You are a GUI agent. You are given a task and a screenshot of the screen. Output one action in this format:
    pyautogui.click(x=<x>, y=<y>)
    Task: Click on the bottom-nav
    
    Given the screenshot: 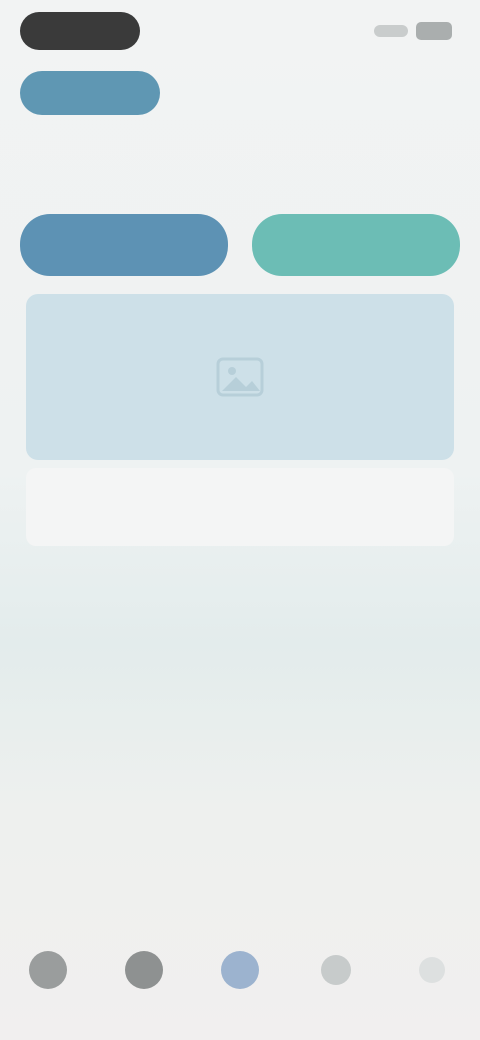 What is the action you would take?
    pyautogui.click(x=240, y=980)
    